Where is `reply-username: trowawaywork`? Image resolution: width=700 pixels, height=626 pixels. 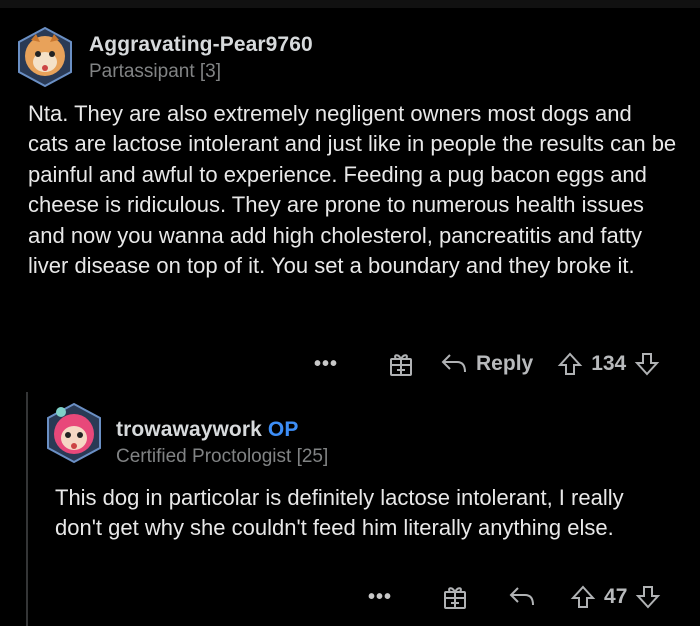 reply-username: trowawaywork is located at coordinates (189, 429).